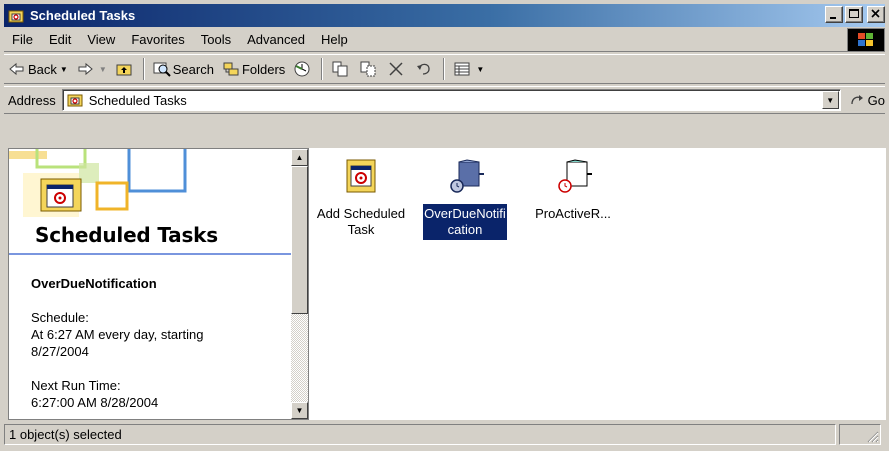 Image resolution: width=889 pixels, height=451 pixels. What do you see at coordinates (462, 69) in the screenshot?
I see `views-icon` at bounding box center [462, 69].